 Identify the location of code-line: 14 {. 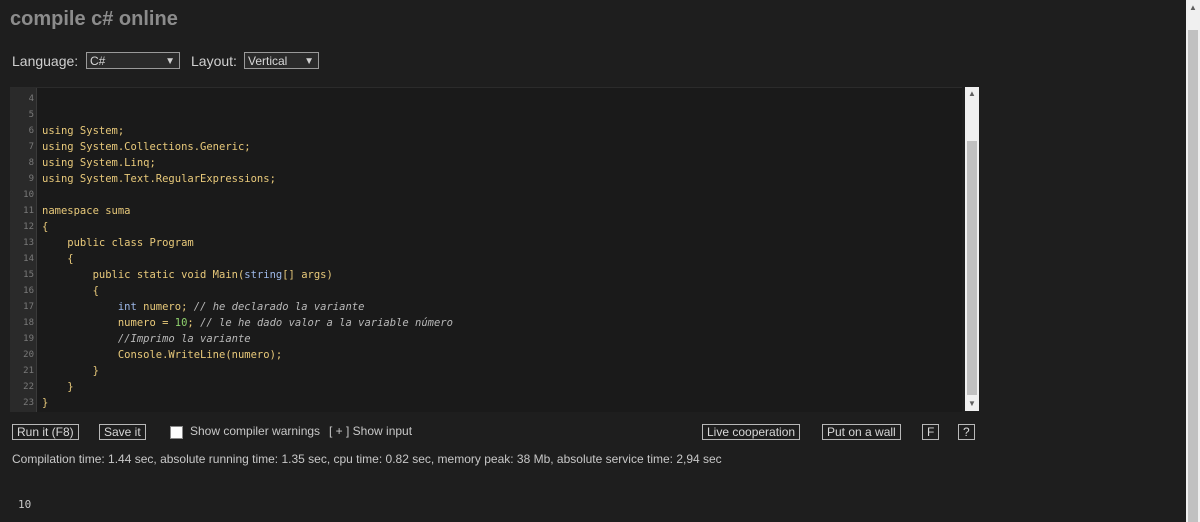
(485, 259).